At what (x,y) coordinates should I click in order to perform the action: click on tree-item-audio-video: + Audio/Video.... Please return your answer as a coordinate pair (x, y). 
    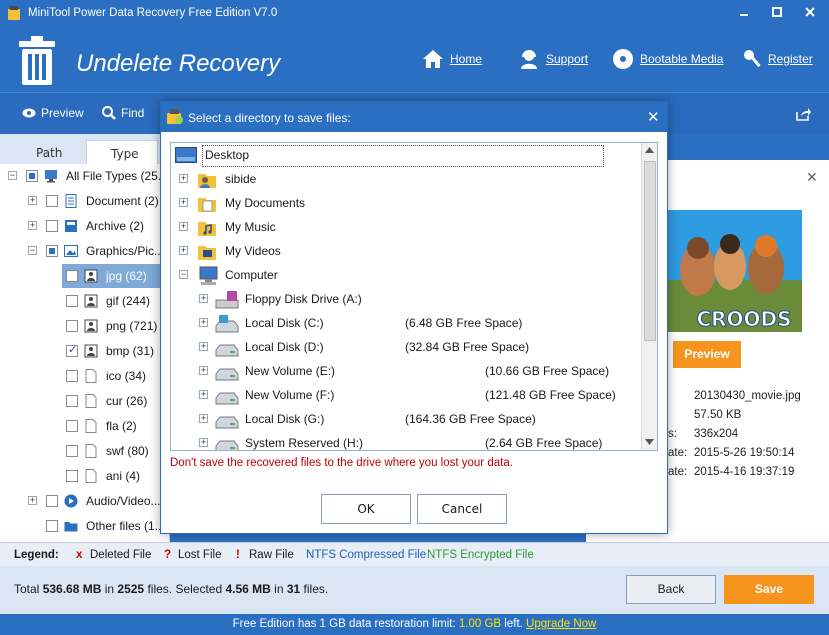
    Looking at the image, I should click on (85, 501).